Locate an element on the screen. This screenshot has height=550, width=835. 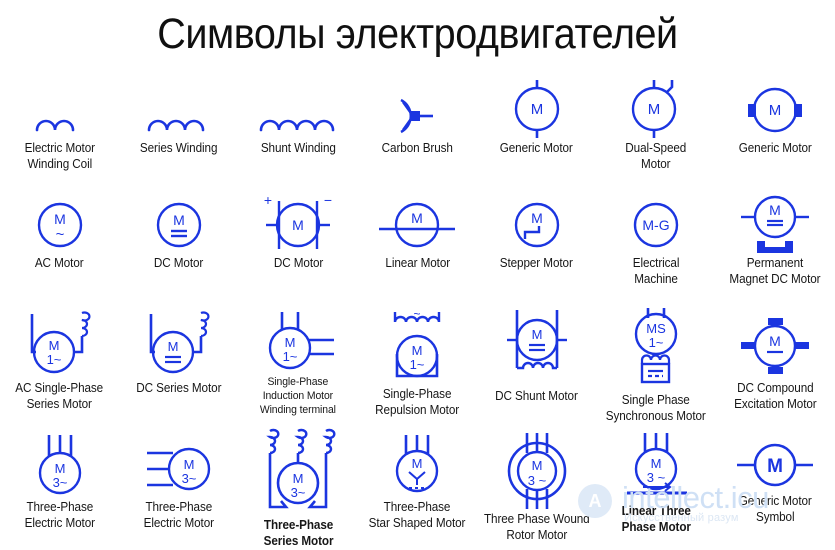
symbol-cell-linear-motor: M Linear Motor is located at coordinates (417, 248).